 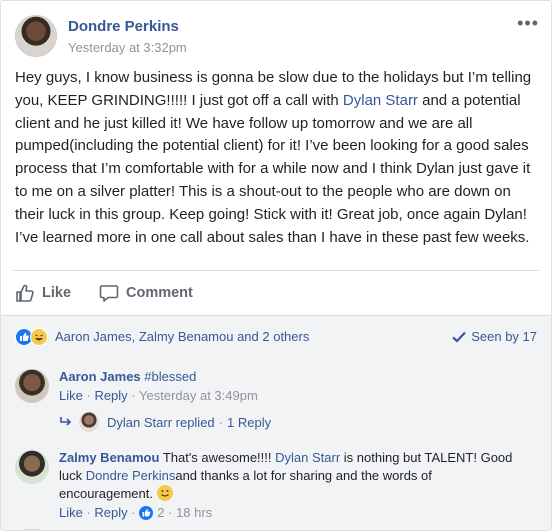 I want to click on more-options-icon: •••, so click(x=528, y=23).